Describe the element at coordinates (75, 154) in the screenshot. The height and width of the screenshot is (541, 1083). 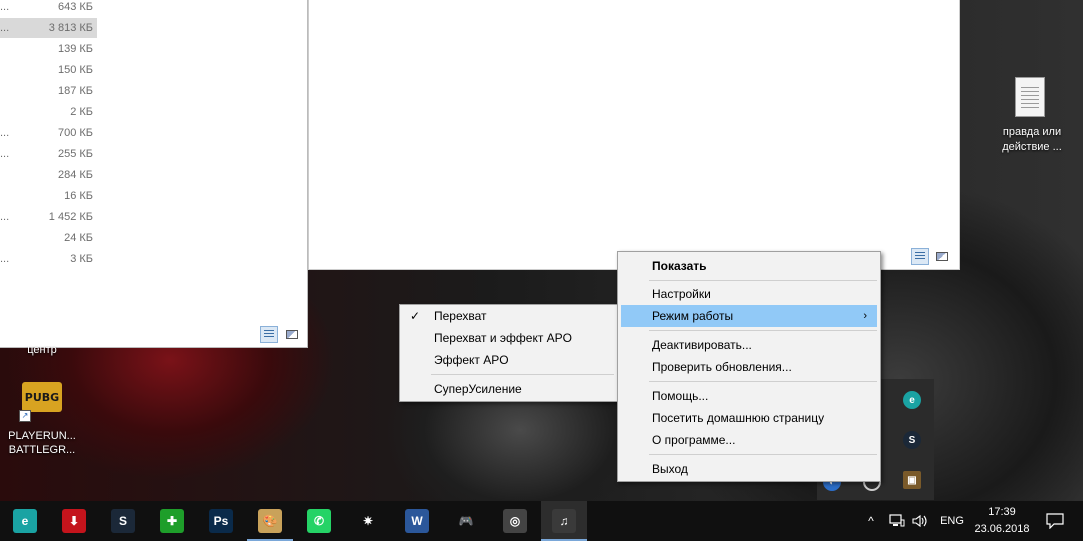
I see `file-size-value: 255 КБ` at that location.